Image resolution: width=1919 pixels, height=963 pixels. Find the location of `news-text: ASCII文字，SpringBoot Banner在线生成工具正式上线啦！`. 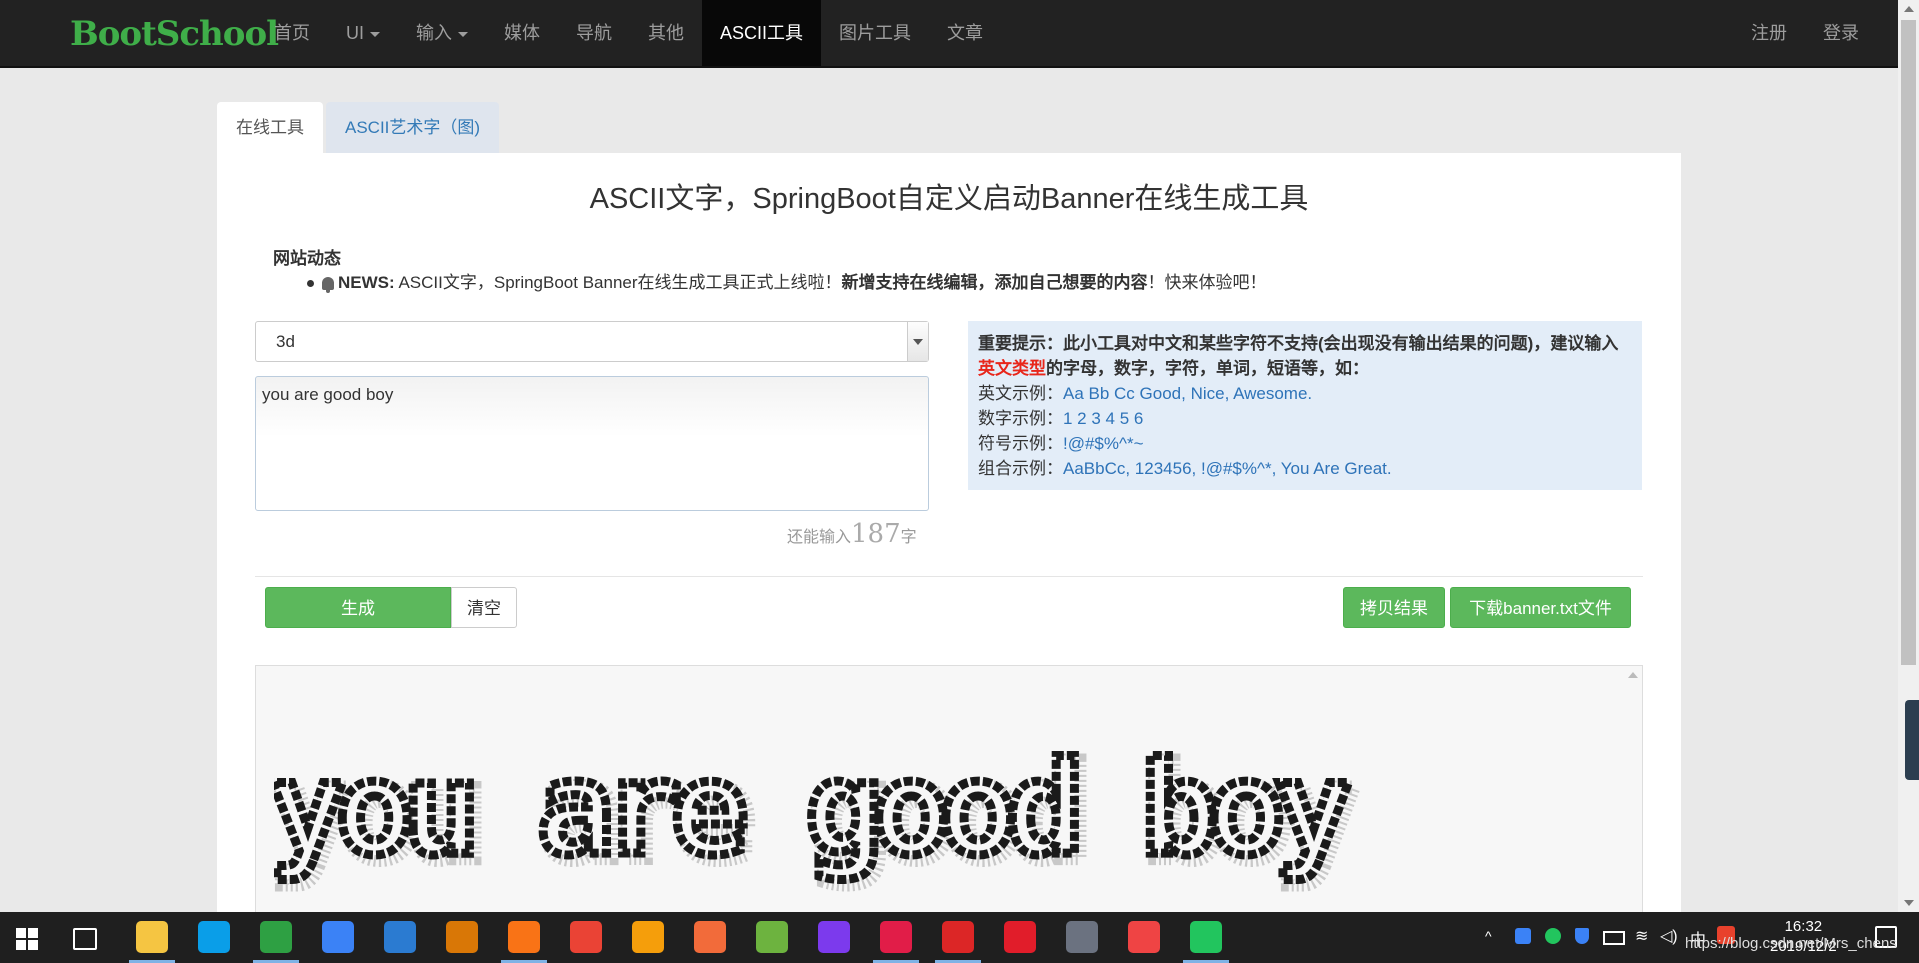

news-text: ASCII文字，SpringBoot Banner在线生成工具正式上线啦！ is located at coordinates (620, 282).